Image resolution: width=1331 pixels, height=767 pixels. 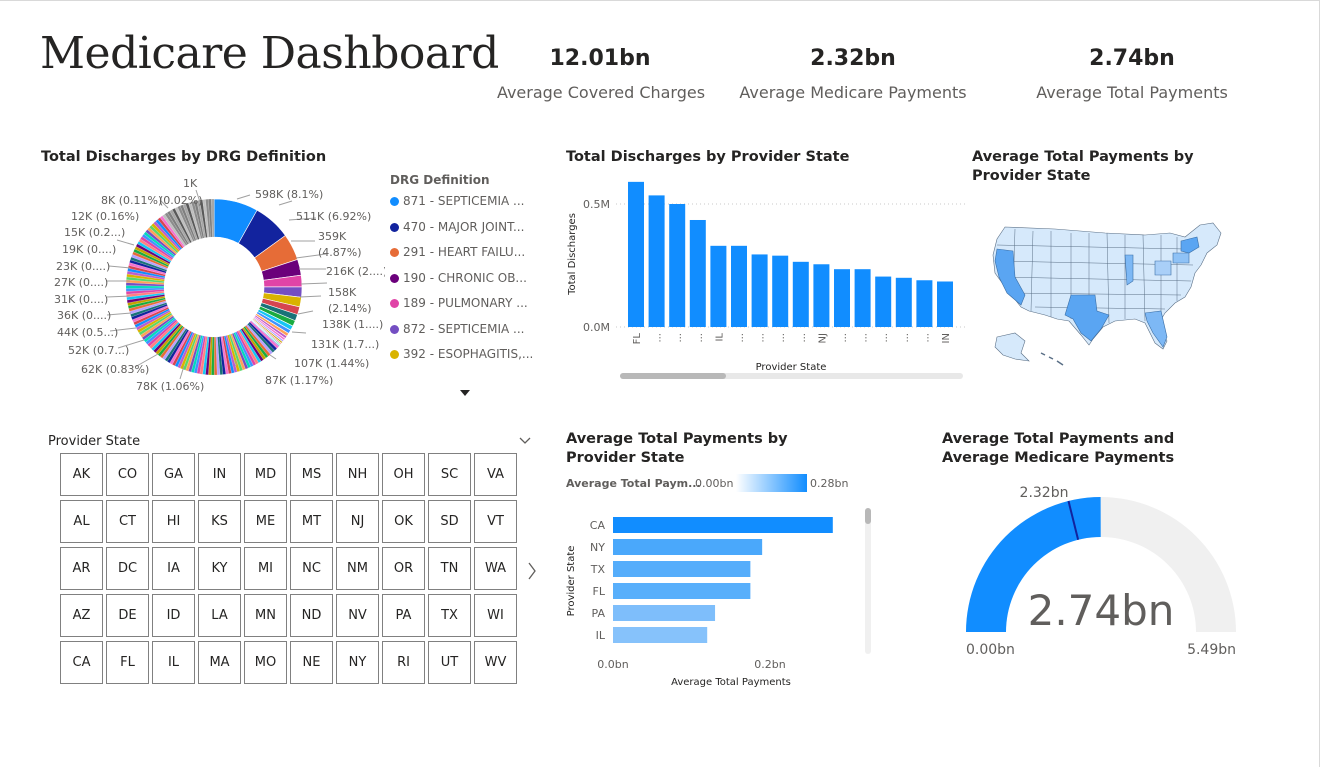 What do you see at coordinates (1163, 268) in the screenshot?
I see `state-OH` at bounding box center [1163, 268].